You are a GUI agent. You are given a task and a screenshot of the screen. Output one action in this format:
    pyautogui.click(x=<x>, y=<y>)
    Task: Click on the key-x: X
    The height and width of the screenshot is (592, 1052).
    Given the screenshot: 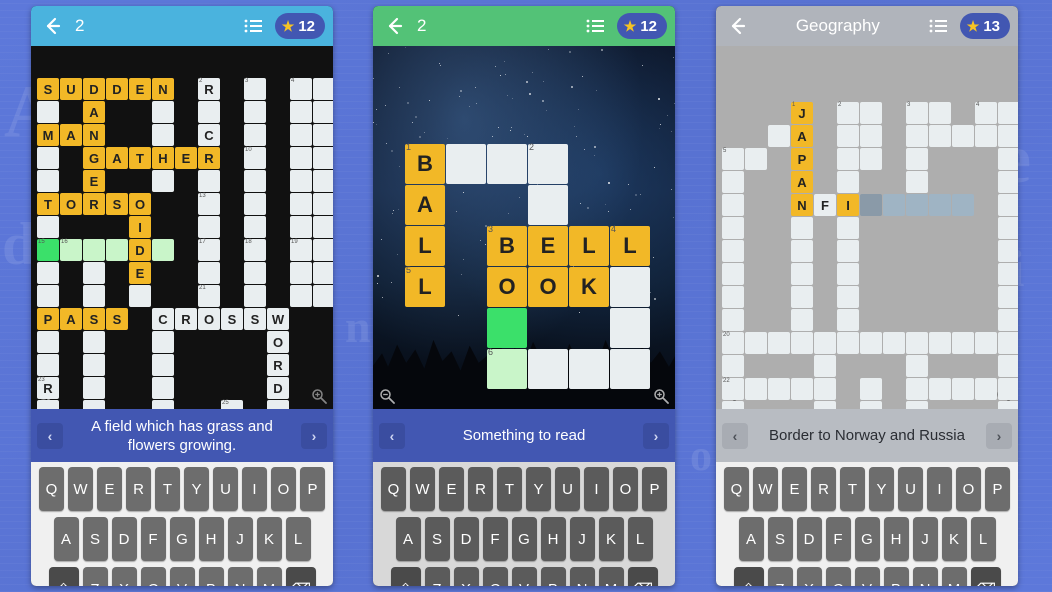 What is the action you would take?
    pyautogui.click(x=809, y=576)
    